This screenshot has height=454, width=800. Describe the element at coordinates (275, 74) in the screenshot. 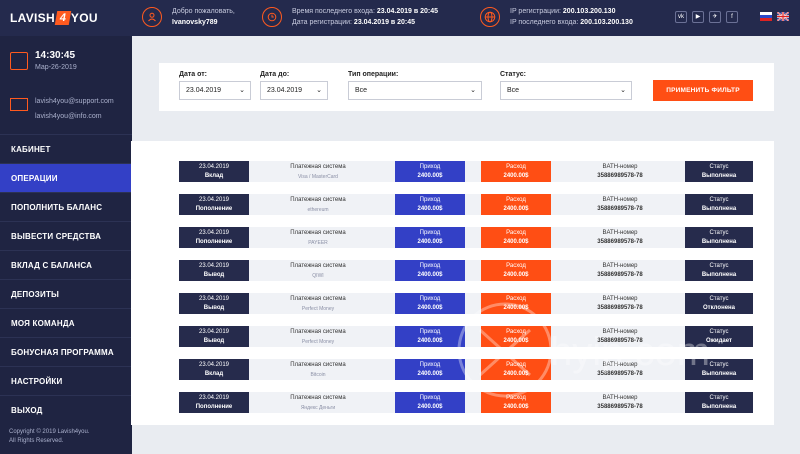

I see `date-to-label: Дата до:` at that location.